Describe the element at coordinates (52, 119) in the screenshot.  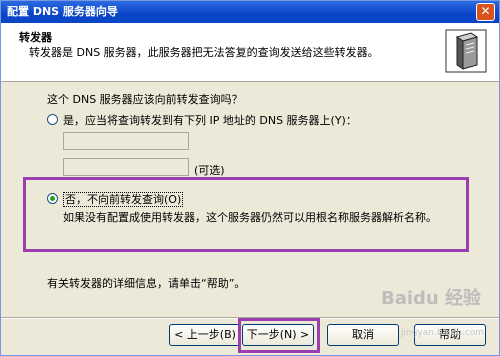
I see `forward-yes-radio` at that location.